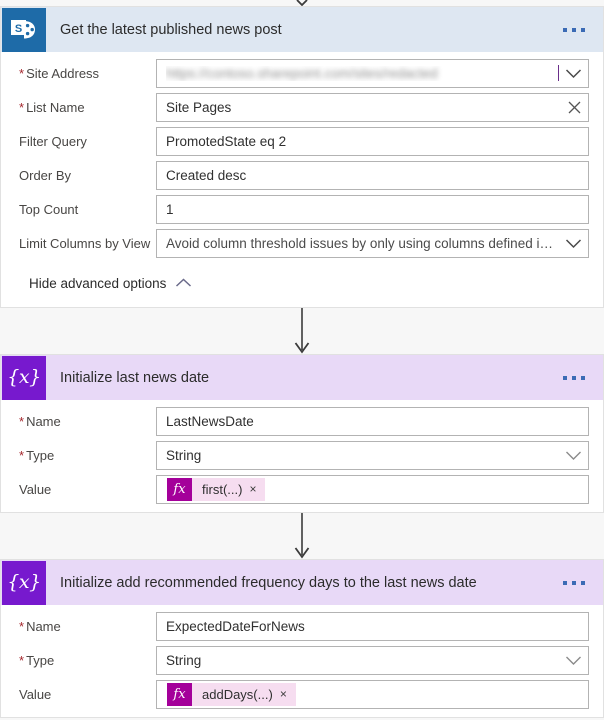 The width and height of the screenshot is (604, 720). I want to click on variable-name-input: ExpectedDateForNews, so click(372, 626).